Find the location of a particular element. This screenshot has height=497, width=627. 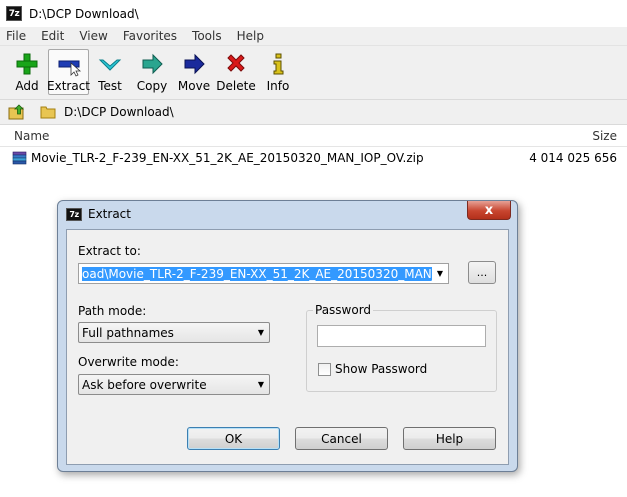

menu-favorites: Favorites is located at coordinates (150, 36).